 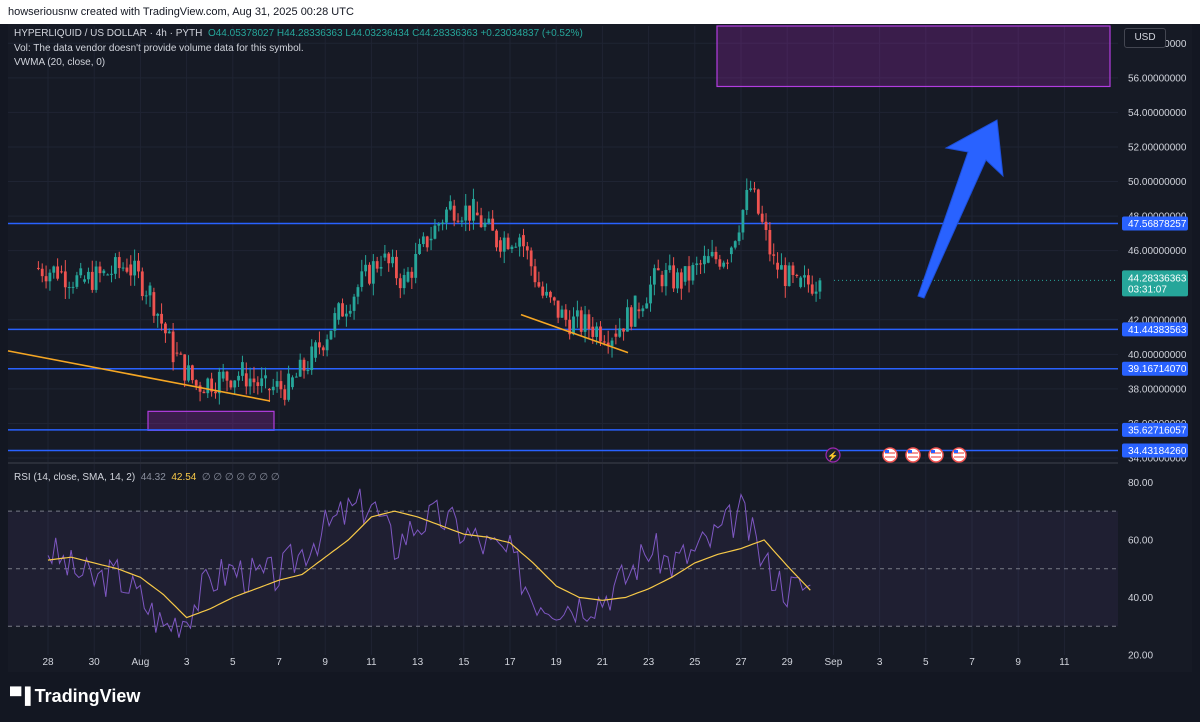 I want to click on time-tick: 11, so click(x=1064, y=662).